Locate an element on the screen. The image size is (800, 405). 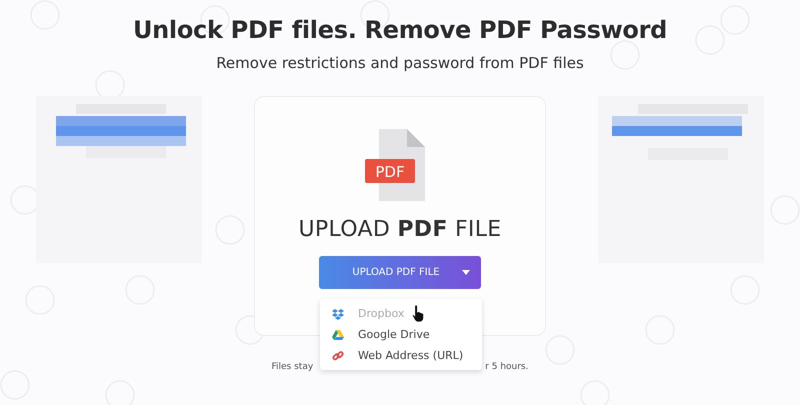
caret-icon is located at coordinates (466, 272).